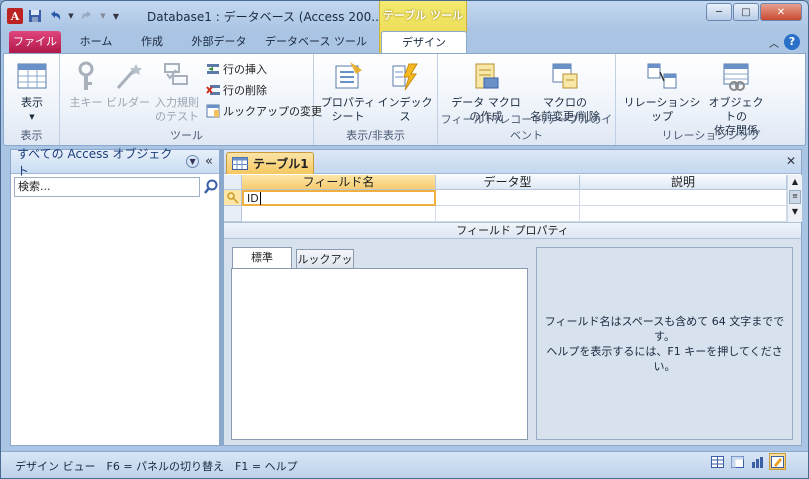  Describe the element at coordinates (32, 117) in the screenshot. I see `view-dropdown-icon: ▼` at that location.